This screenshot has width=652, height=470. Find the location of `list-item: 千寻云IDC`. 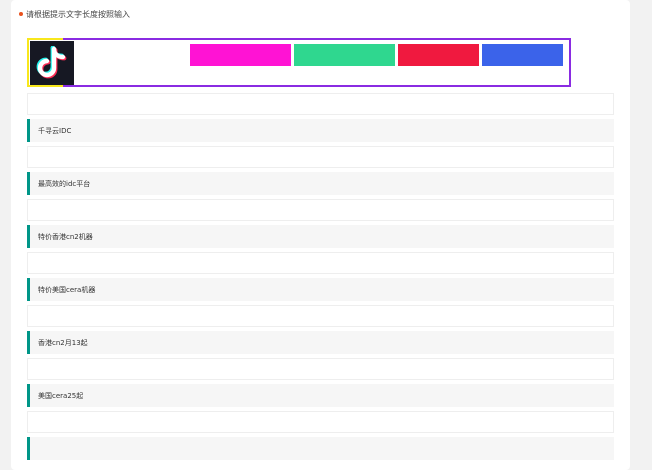

list-item: 千寻云IDC is located at coordinates (320, 130).